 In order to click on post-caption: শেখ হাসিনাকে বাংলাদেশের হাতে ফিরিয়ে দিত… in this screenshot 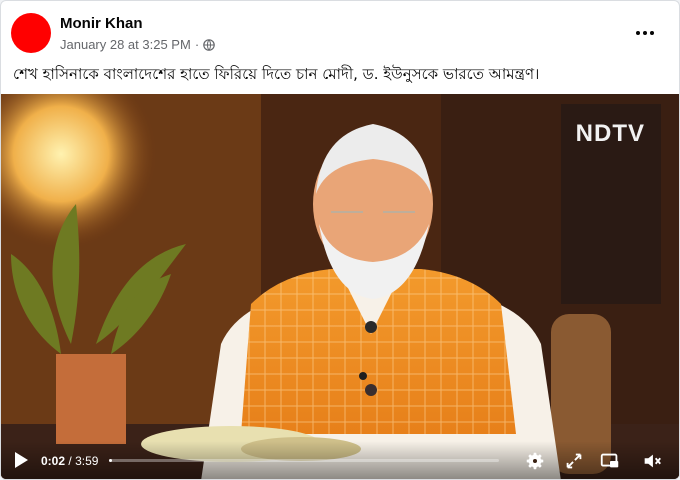, I will do `click(276, 74)`.